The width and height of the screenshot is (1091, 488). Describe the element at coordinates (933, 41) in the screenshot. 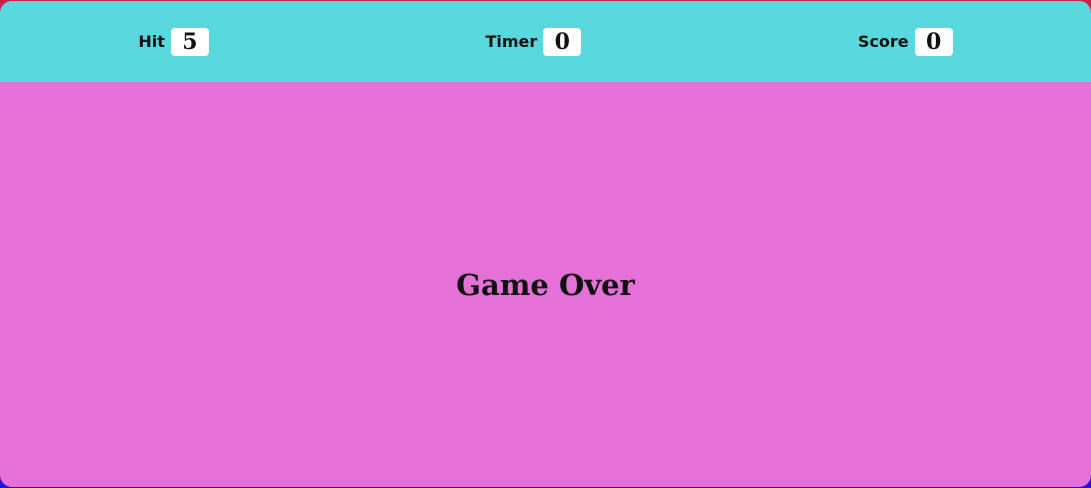

I see `score-value: 0` at that location.